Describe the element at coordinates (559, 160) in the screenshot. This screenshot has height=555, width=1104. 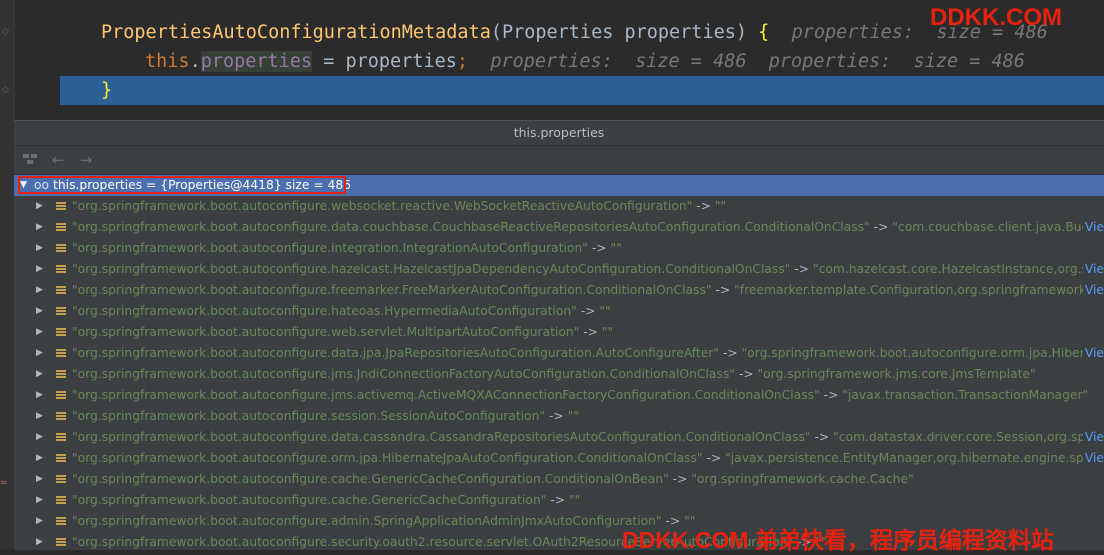
I see `popup-toolbar: ← →` at that location.